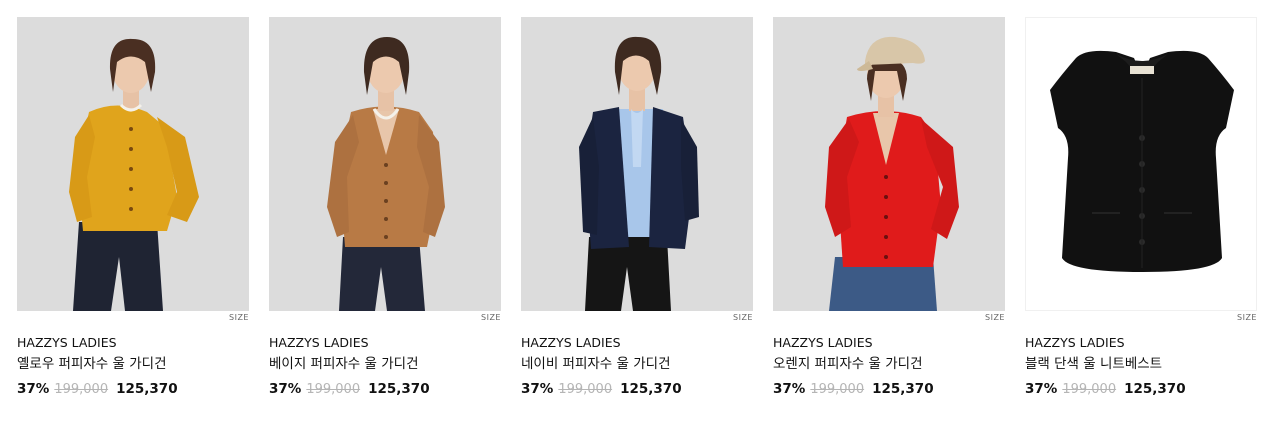  What do you see at coordinates (596, 362) in the screenshot?
I see `product-name: 네이비 퍼피자수 울 가디건` at bounding box center [596, 362].